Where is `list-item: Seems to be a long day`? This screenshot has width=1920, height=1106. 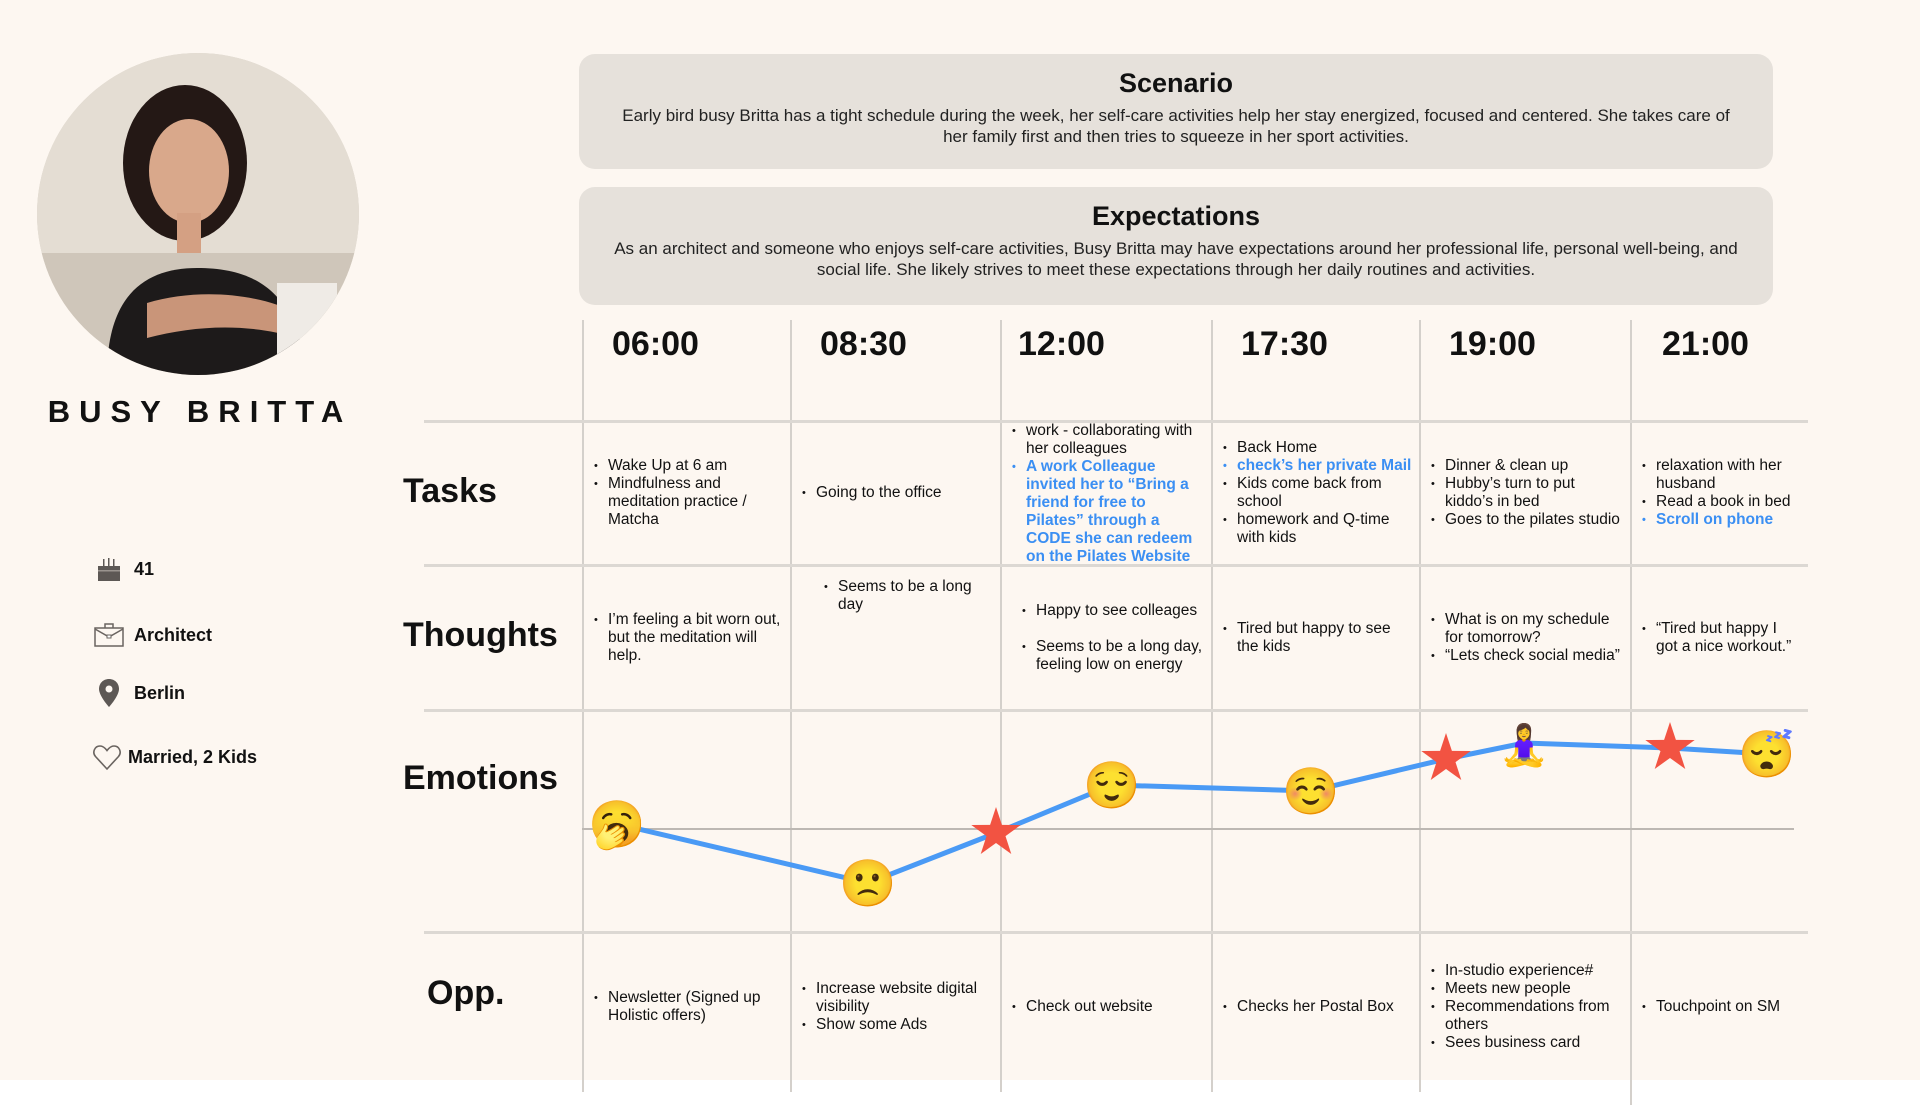 list-item: Seems to be a long day is located at coordinates (908, 596).